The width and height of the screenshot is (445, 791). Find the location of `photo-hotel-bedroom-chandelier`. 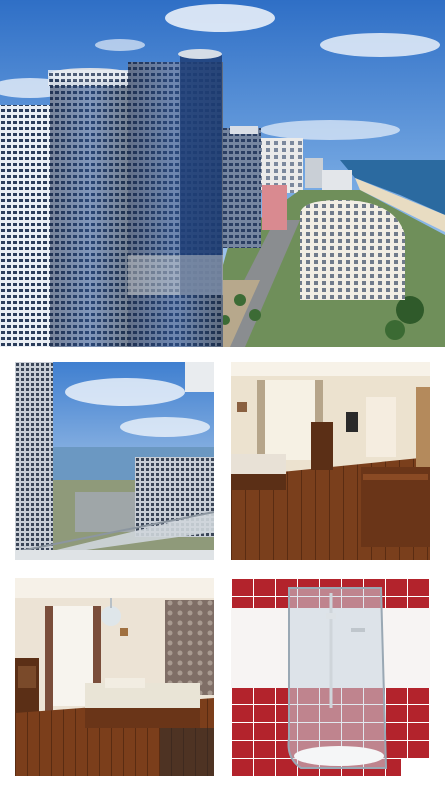

photo-hotel-bedroom-chandelier is located at coordinates (114, 677).